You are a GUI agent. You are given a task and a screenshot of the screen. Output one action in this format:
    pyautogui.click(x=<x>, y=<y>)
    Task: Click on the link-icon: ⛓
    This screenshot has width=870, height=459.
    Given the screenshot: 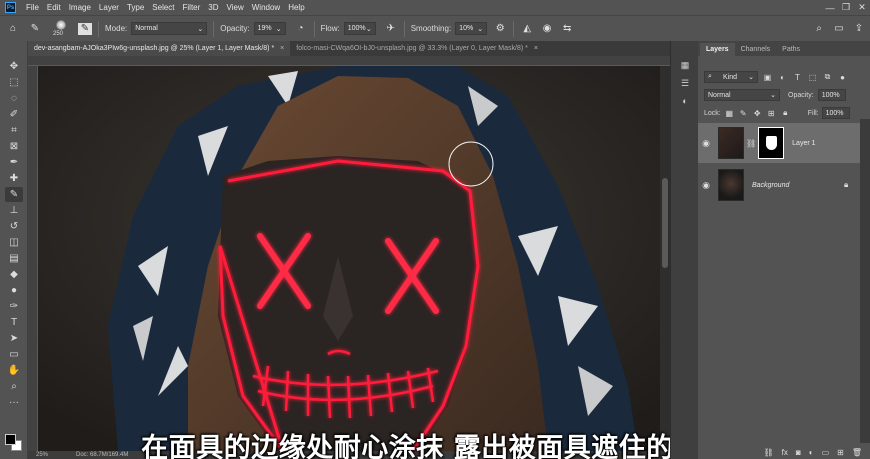 What is the action you would take?
    pyautogui.click(x=769, y=452)
    